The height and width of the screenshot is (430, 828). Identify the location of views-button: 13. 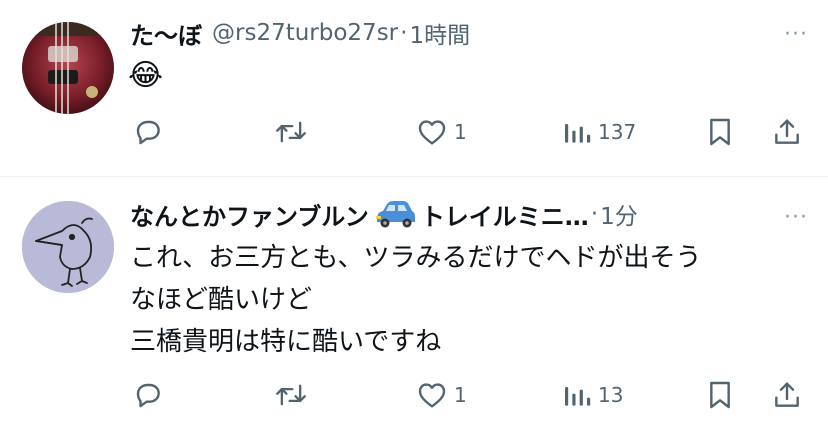
(592, 395).